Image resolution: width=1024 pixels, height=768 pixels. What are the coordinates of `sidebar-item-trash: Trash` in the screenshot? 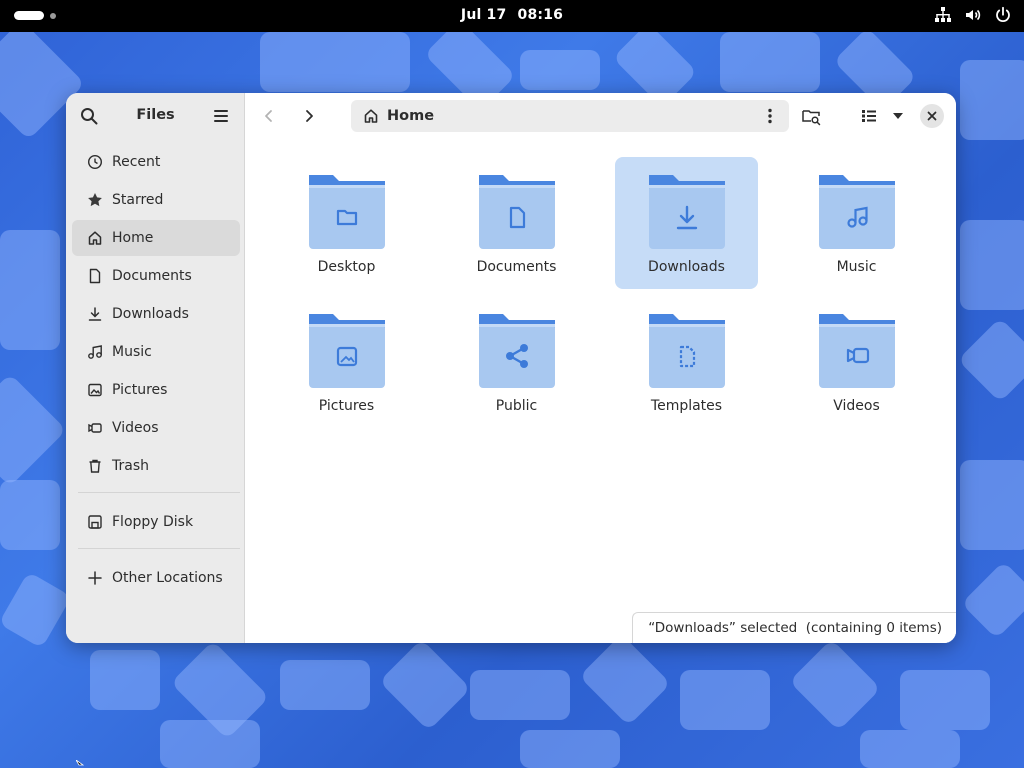 It's located at (156, 466).